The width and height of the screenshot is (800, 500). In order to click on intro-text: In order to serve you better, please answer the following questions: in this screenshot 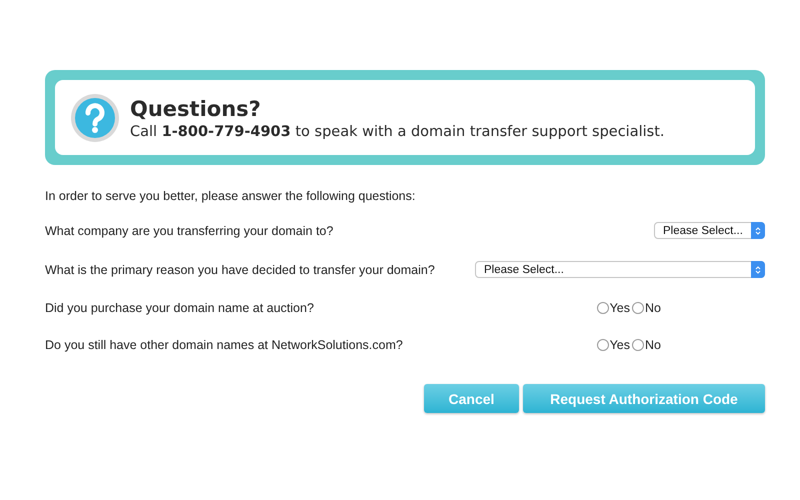, I will do `click(230, 196)`.